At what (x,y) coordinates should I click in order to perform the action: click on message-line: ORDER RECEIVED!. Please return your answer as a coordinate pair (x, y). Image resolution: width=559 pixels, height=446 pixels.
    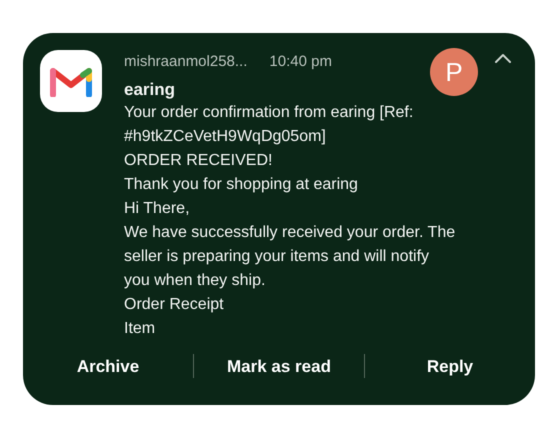
    Looking at the image, I should click on (199, 160).